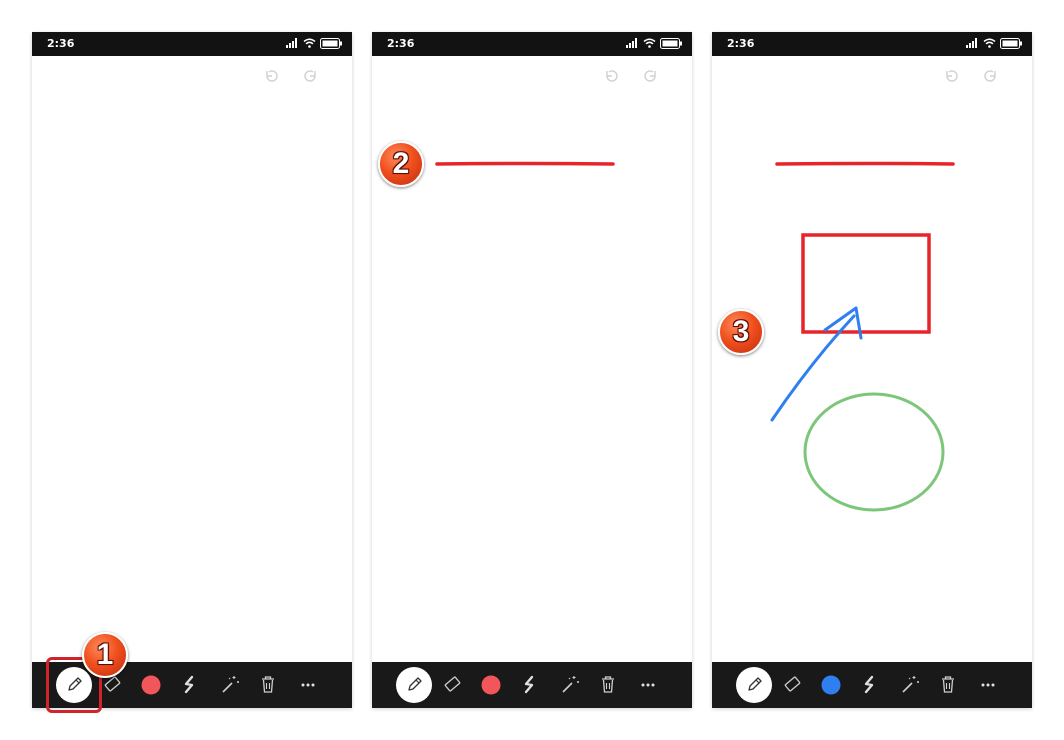 The image size is (1064, 740). I want to click on step-badge-2: 2, so click(401, 164).